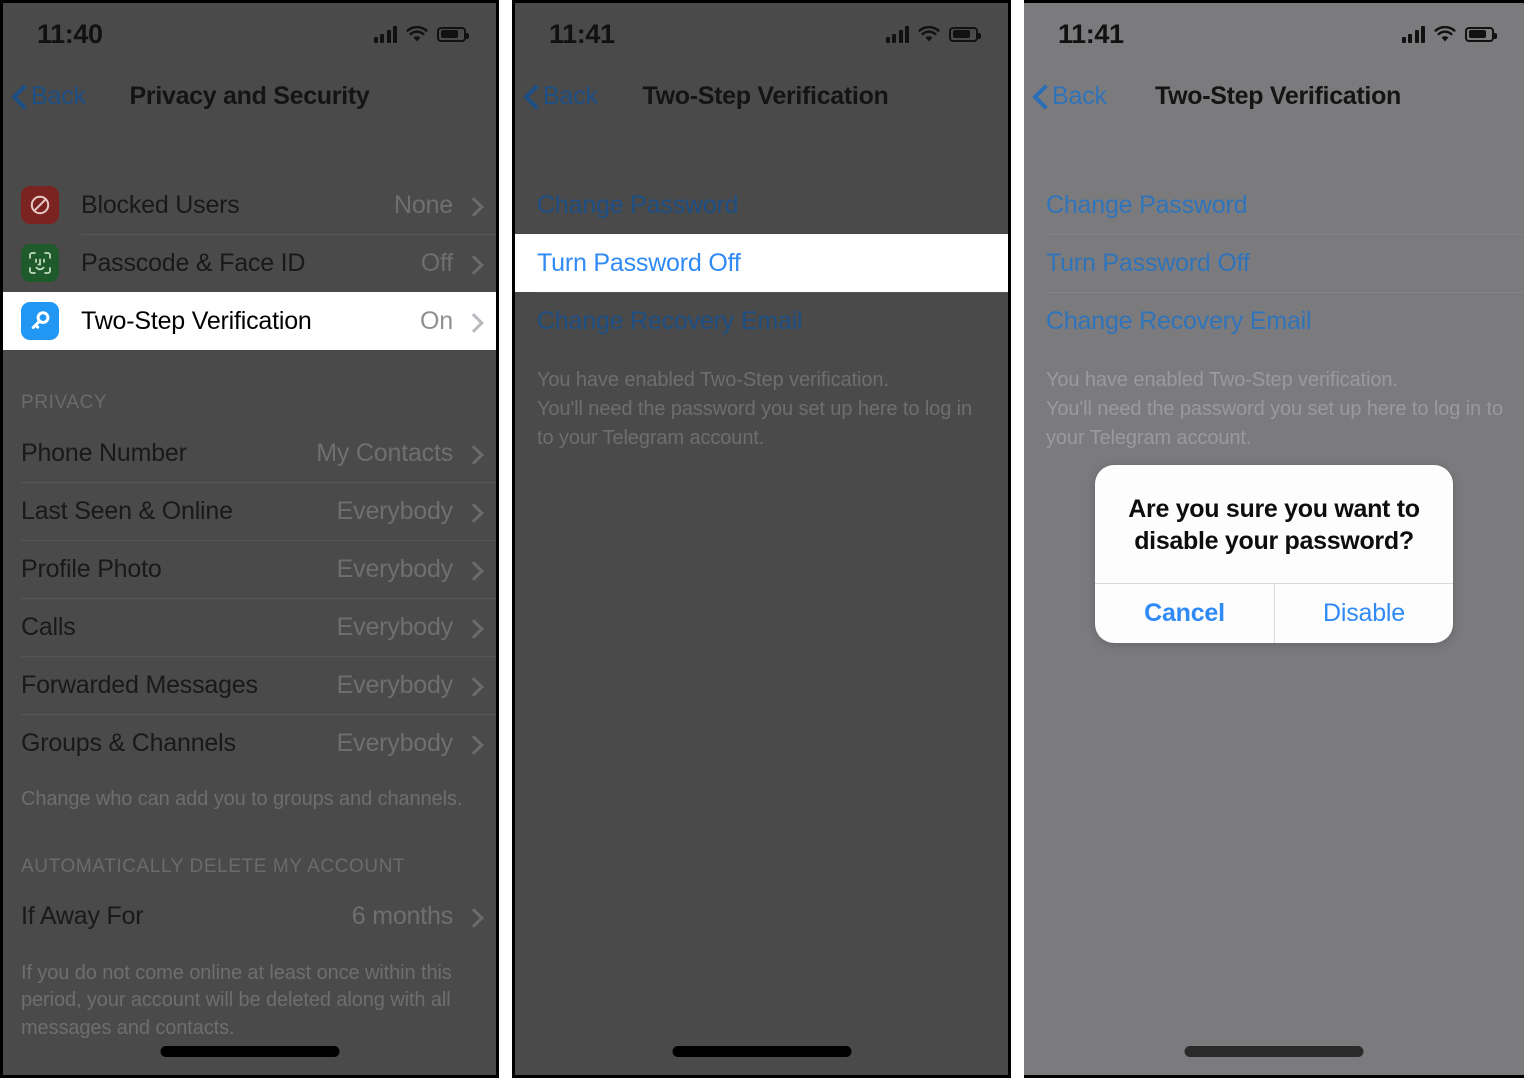 The image size is (1524, 1078). I want to click on row-calls: Calls Everybody, so click(249, 627).